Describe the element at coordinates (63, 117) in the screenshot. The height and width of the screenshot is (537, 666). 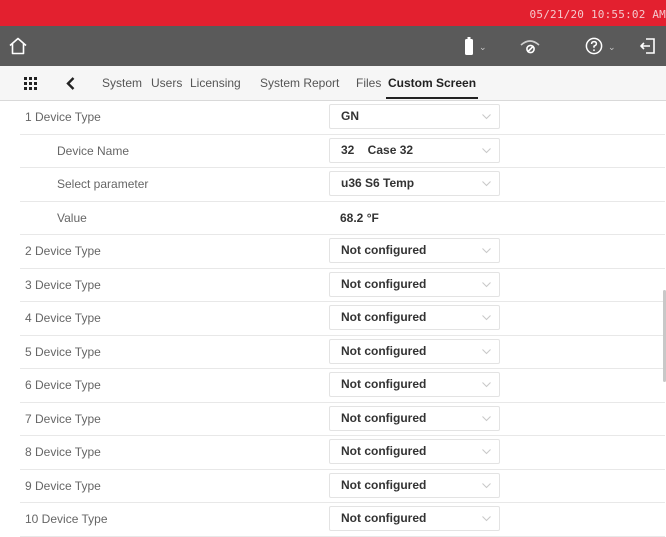
I see `row-label: 1 Device Type` at that location.